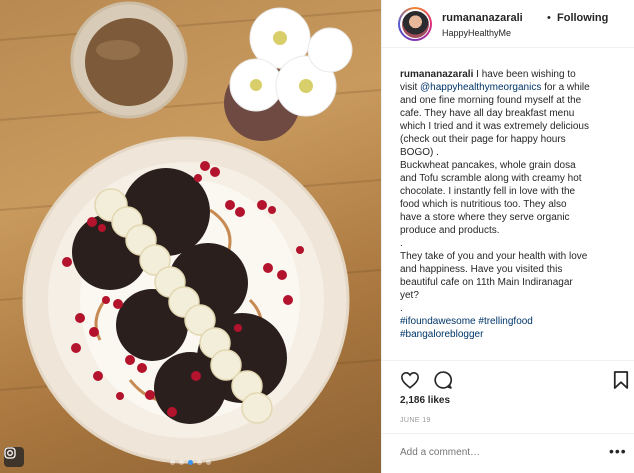 The width and height of the screenshot is (634, 473). Describe the element at coordinates (450, 230) in the screenshot. I see `caption-text: produce and products.` at that location.